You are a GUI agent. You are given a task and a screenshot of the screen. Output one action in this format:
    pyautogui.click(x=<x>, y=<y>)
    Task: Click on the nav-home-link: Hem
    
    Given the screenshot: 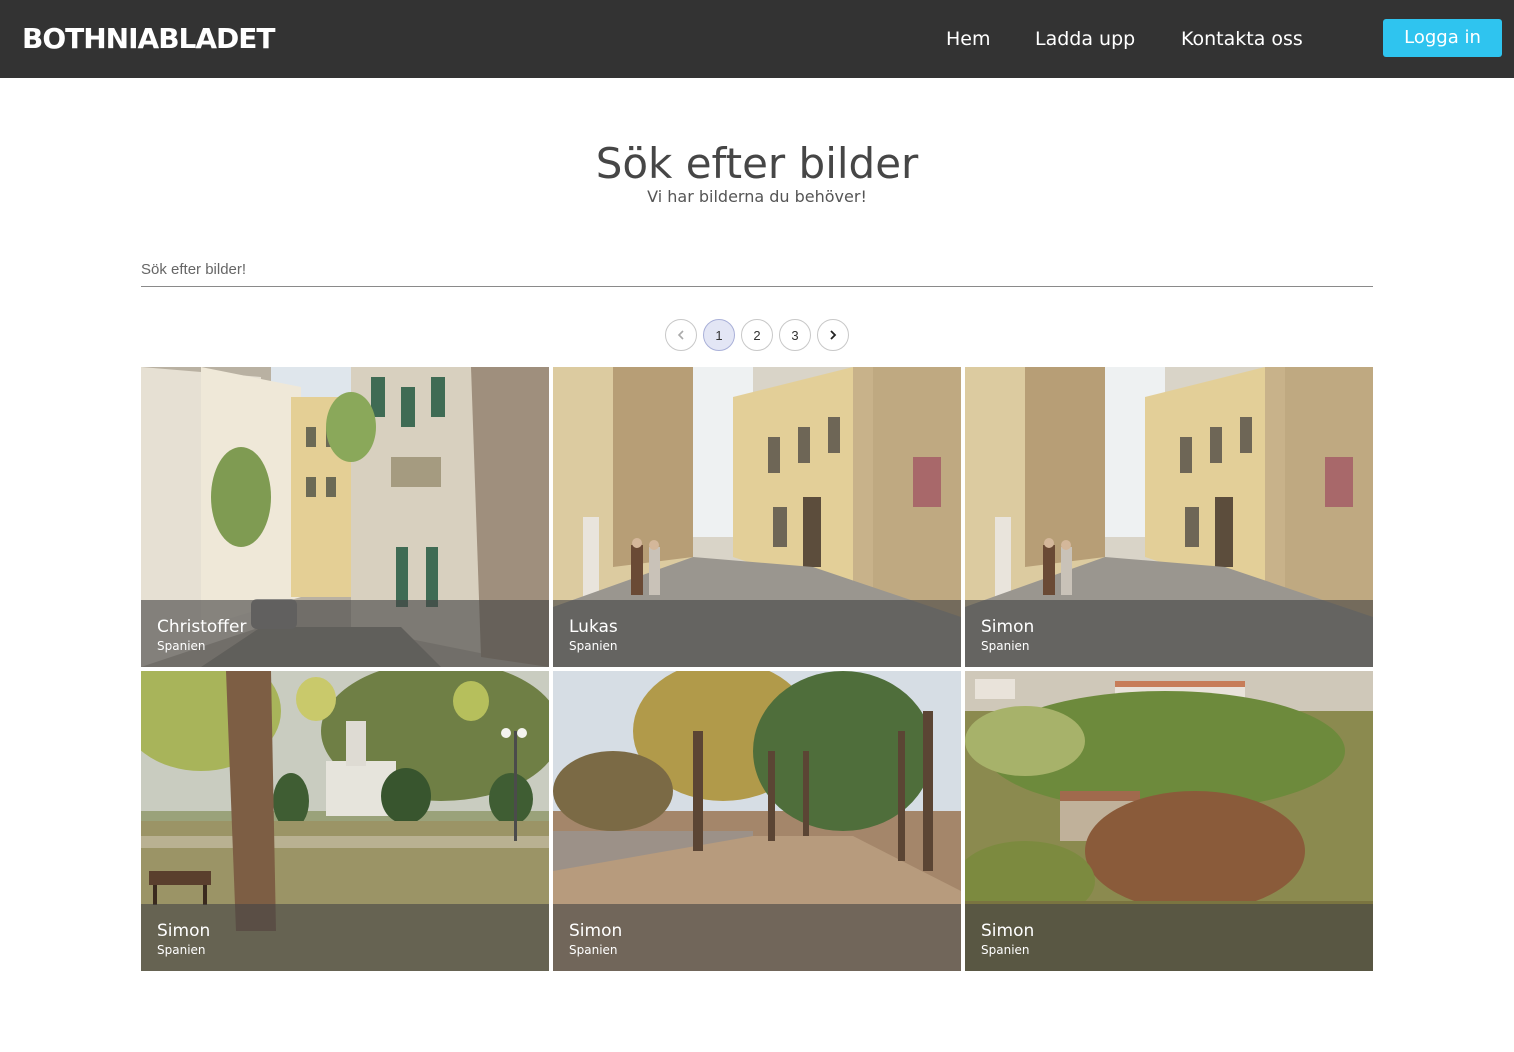 What is the action you would take?
    pyautogui.click(x=968, y=39)
    